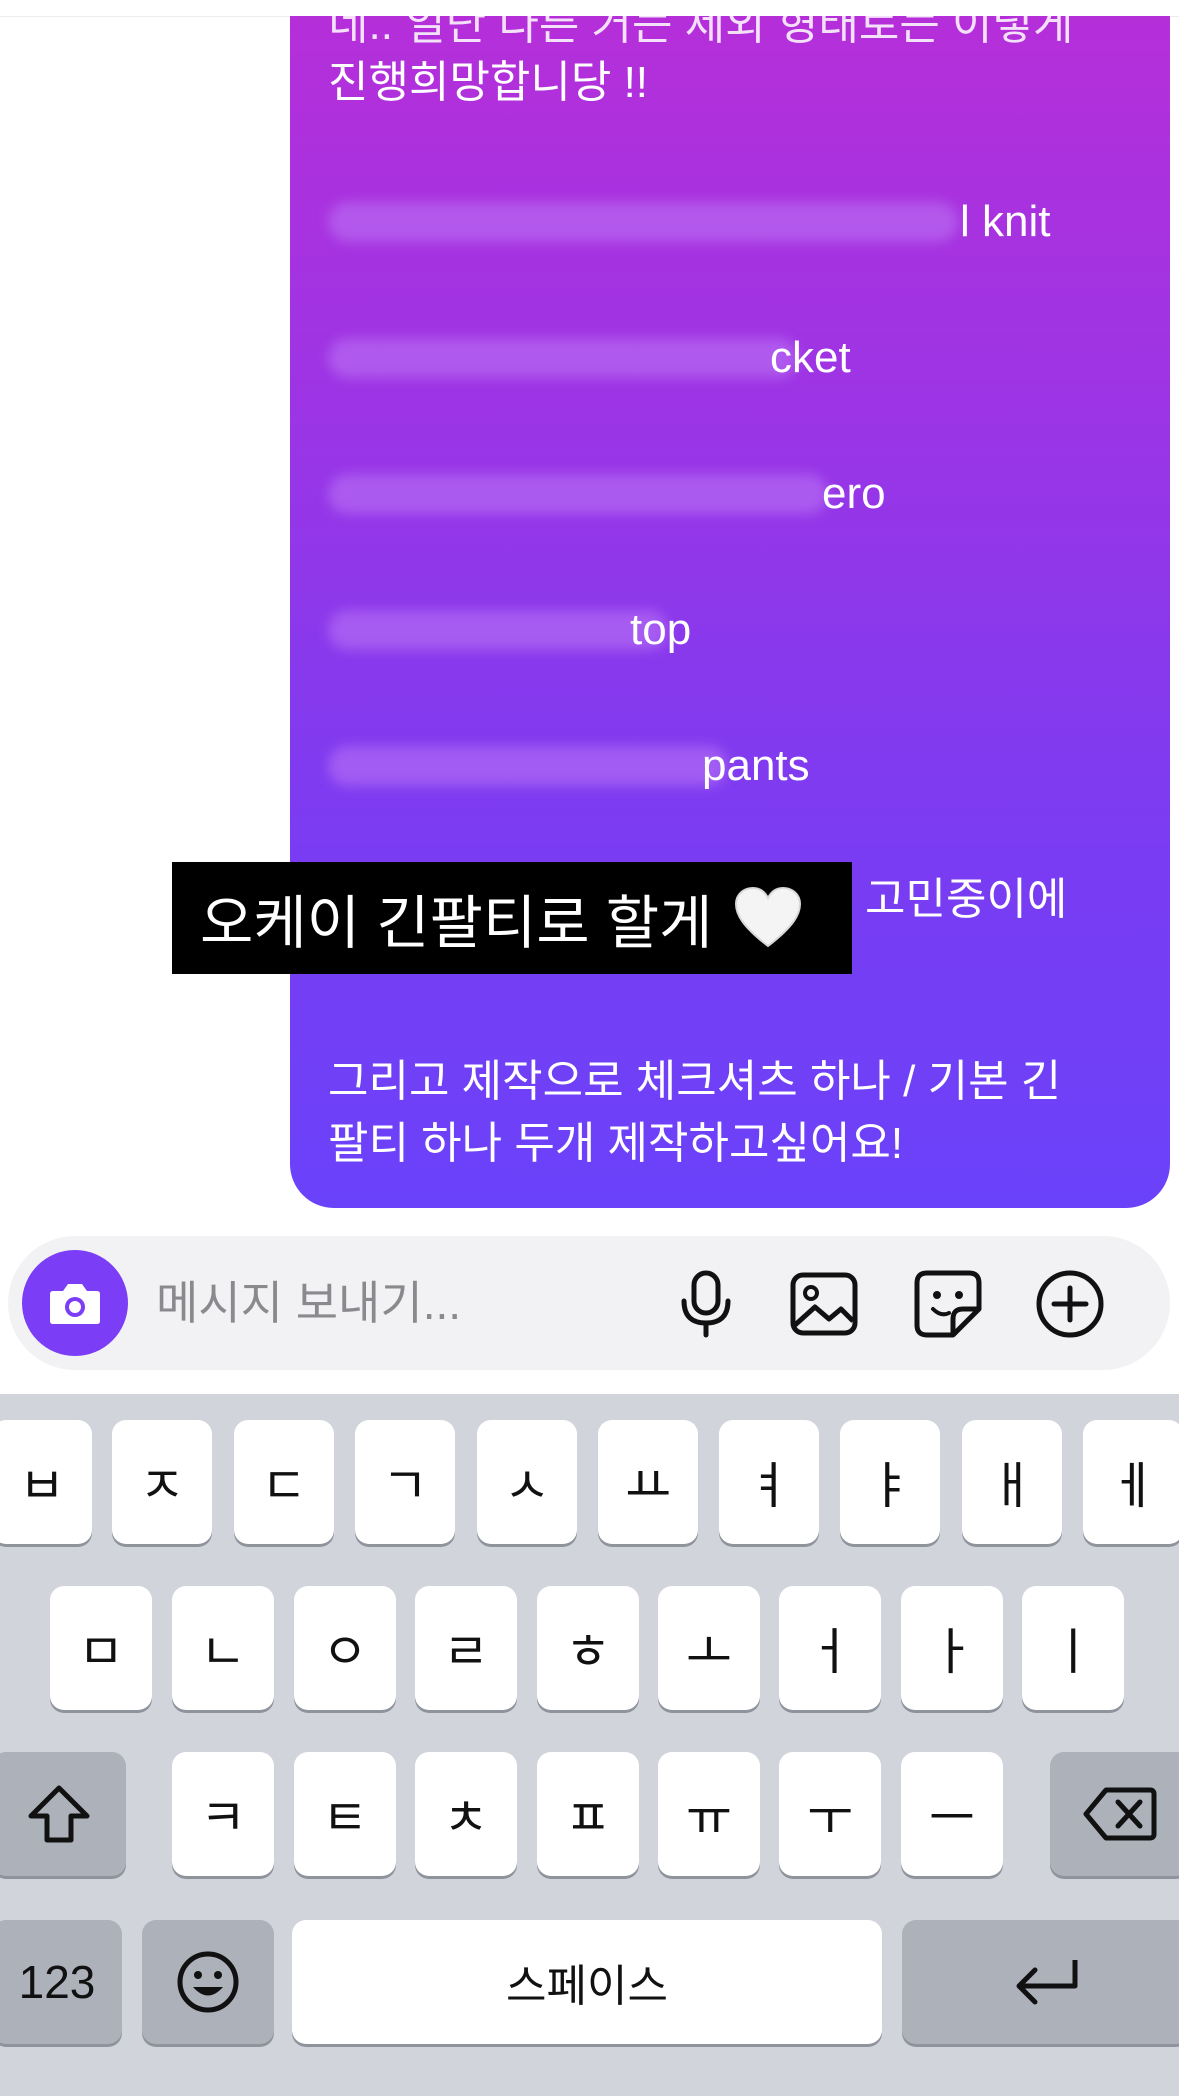 The width and height of the screenshot is (1179, 2096). What do you see at coordinates (768, 918) in the screenshot?
I see `white-heart-icon` at bounding box center [768, 918].